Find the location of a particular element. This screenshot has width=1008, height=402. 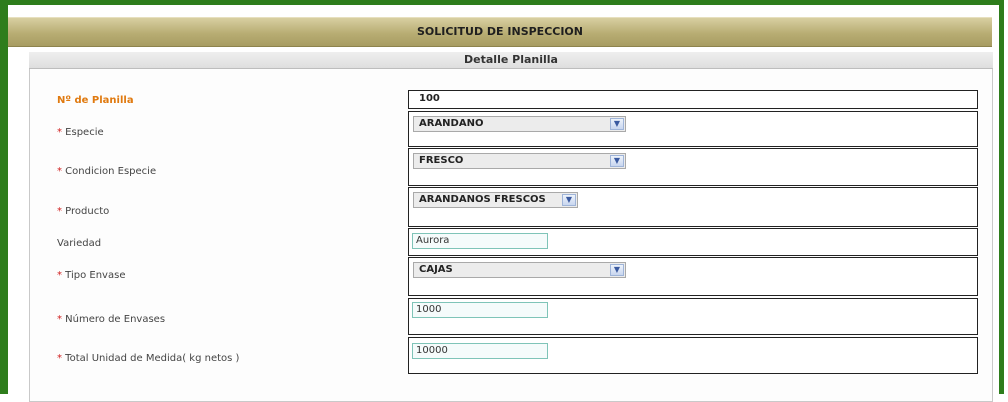

tipo-envase-label: * Tipo Envase is located at coordinates (91, 275).